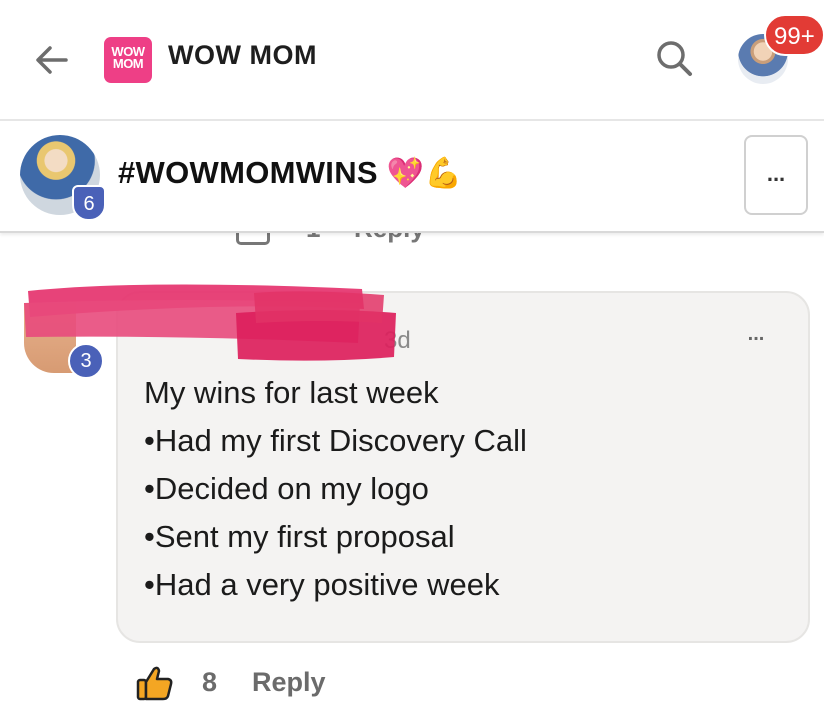 The height and width of the screenshot is (716, 824). Describe the element at coordinates (289, 682) in the screenshot. I see `comment-reply-button: Reply` at that location.